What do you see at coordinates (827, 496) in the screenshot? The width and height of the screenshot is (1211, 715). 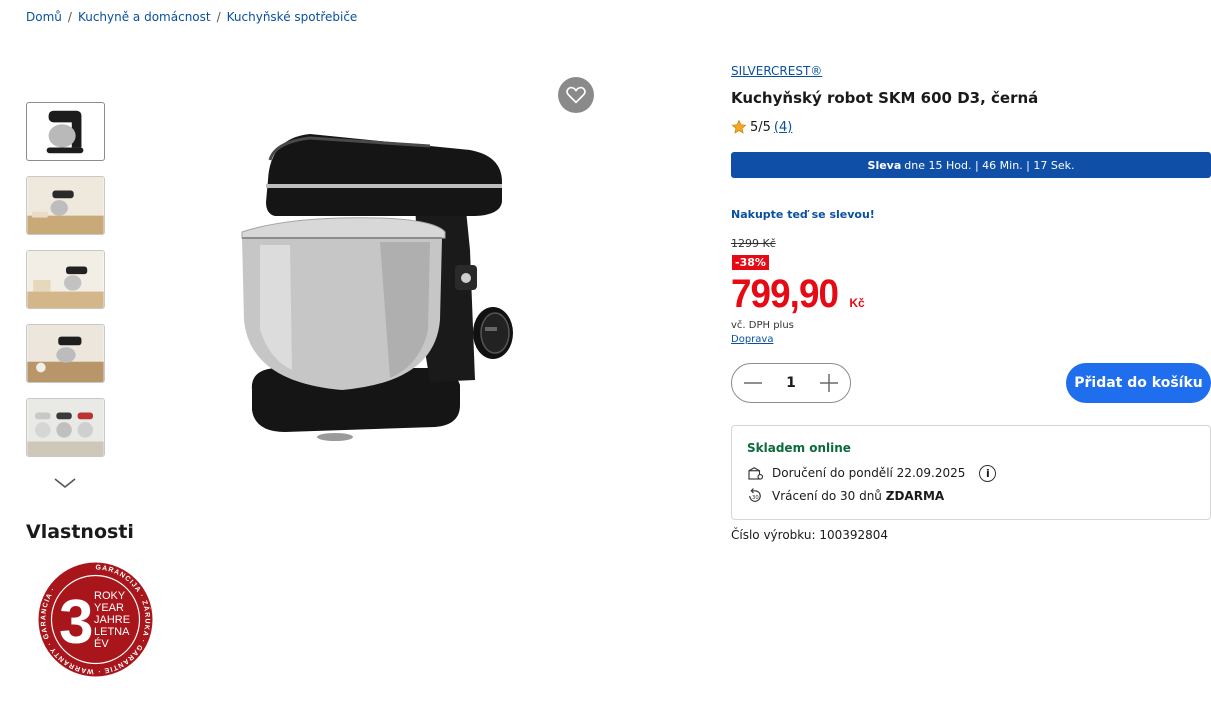 I see `return-days: Vrácení do 30 dnů` at bounding box center [827, 496].